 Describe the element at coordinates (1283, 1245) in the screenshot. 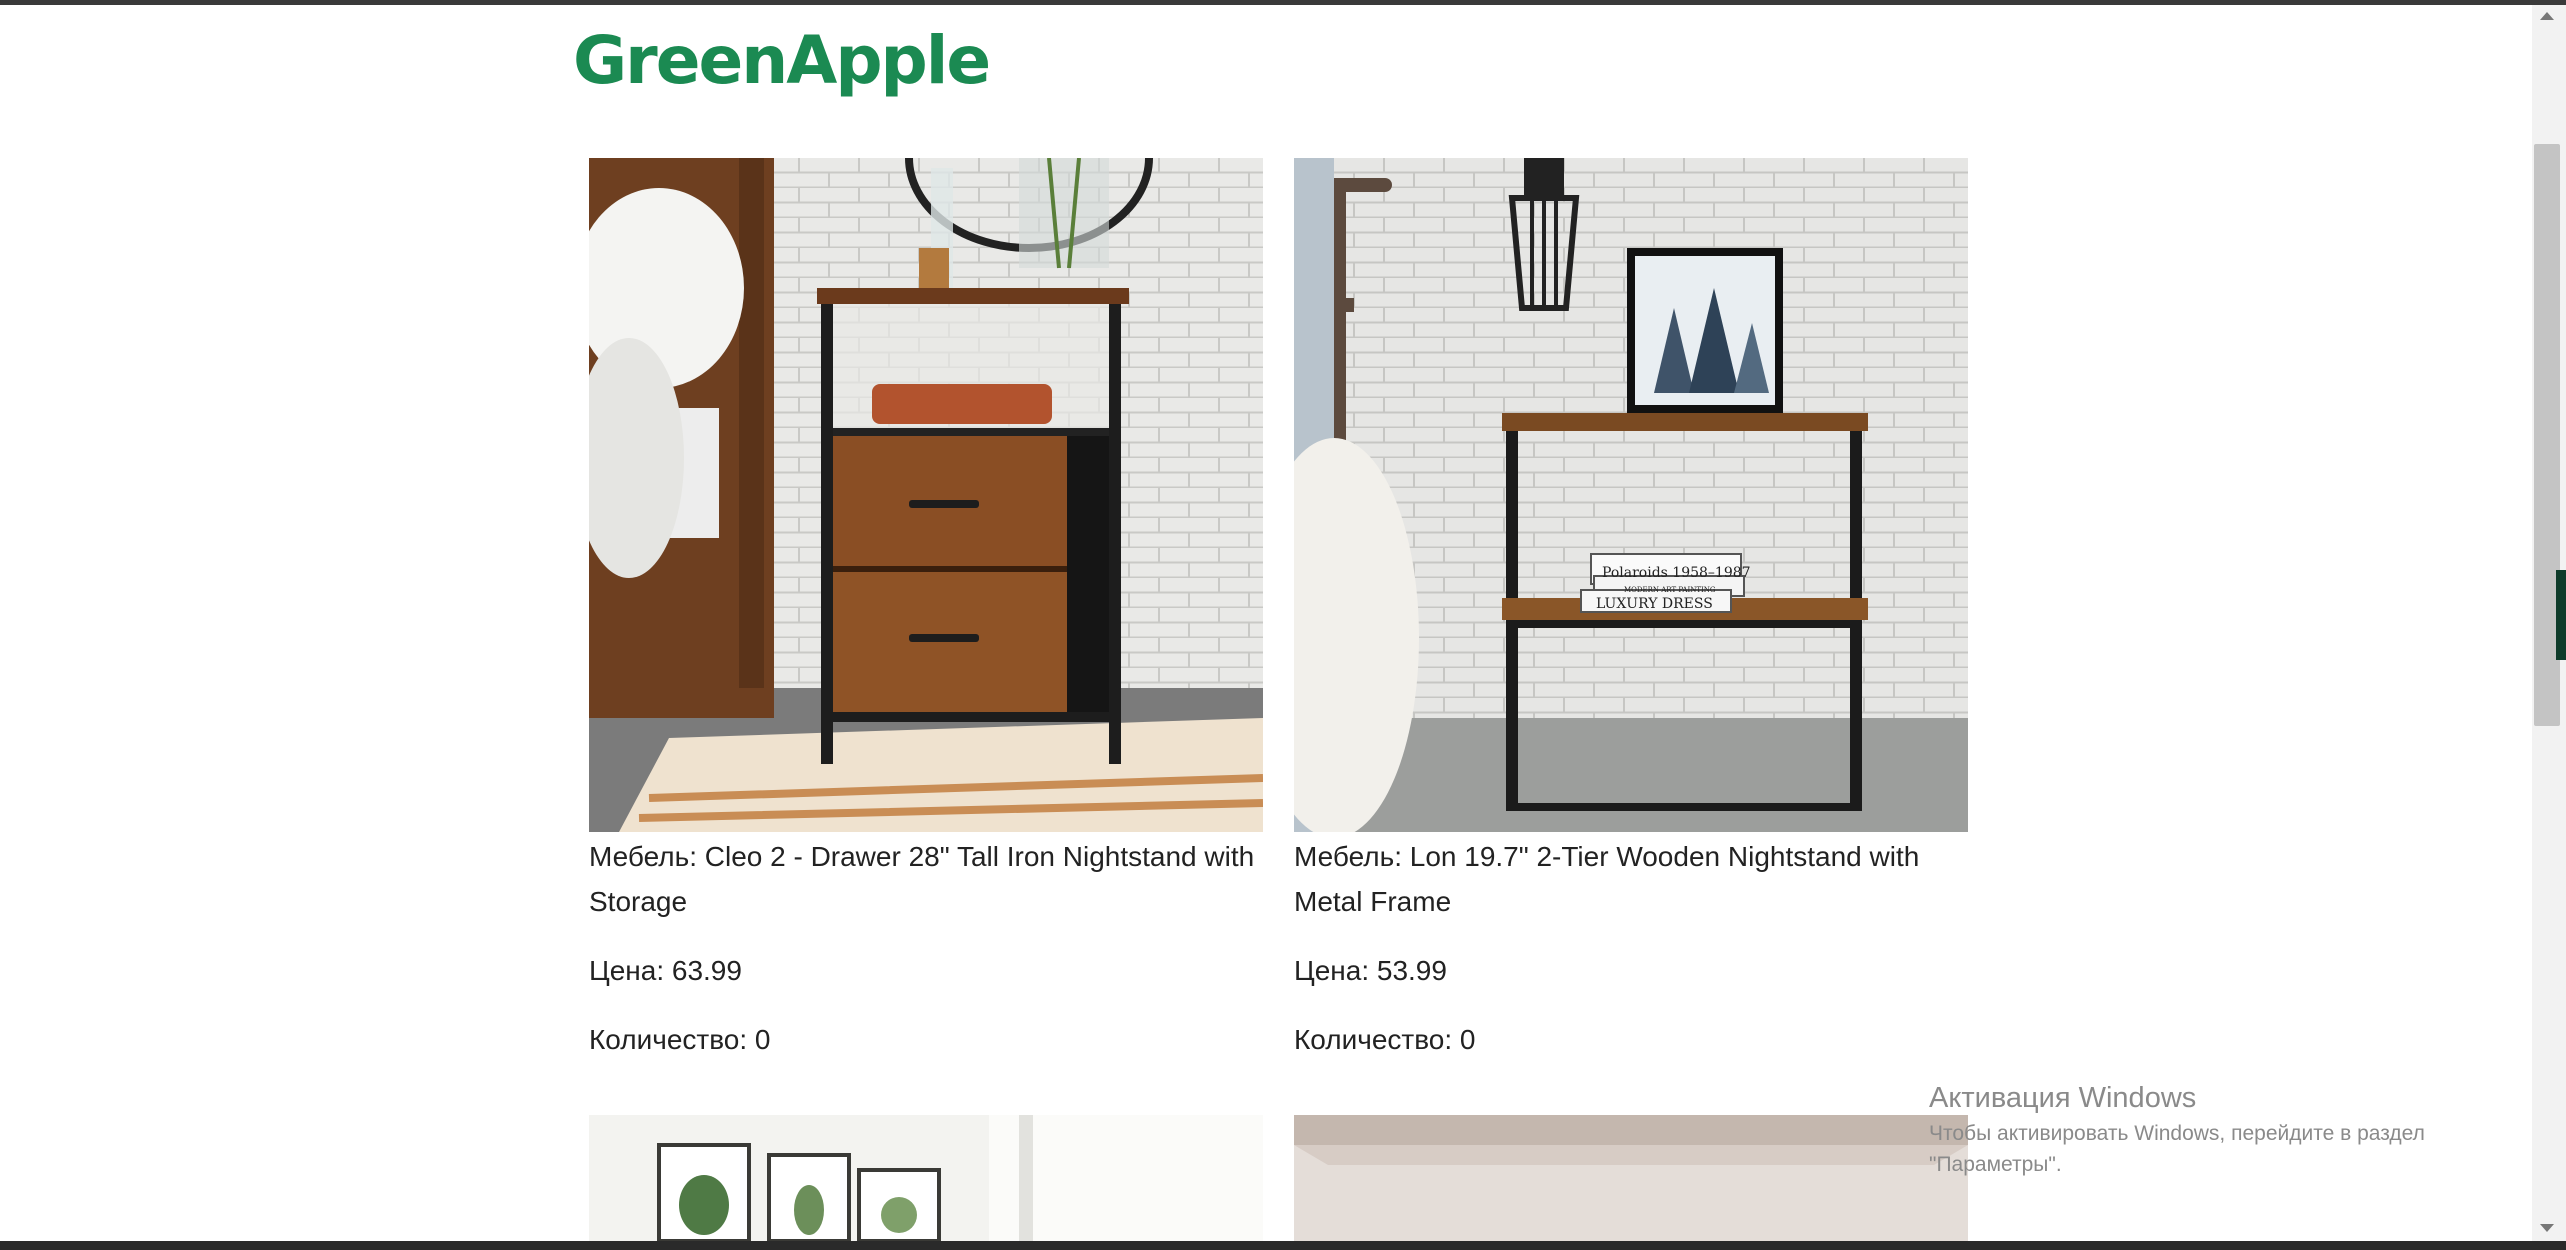

I see `window-bottom-border` at that location.